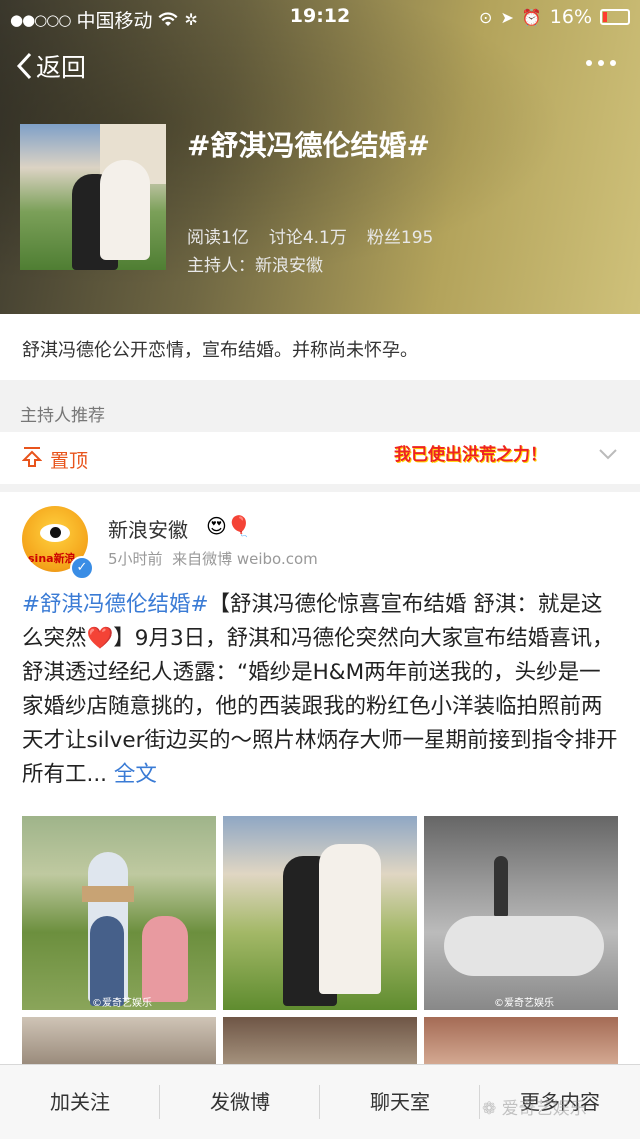 The width and height of the screenshot is (640, 1139). Describe the element at coordinates (80, 1102) in the screenshot. I see `tab-follow: 加关注` at that location.